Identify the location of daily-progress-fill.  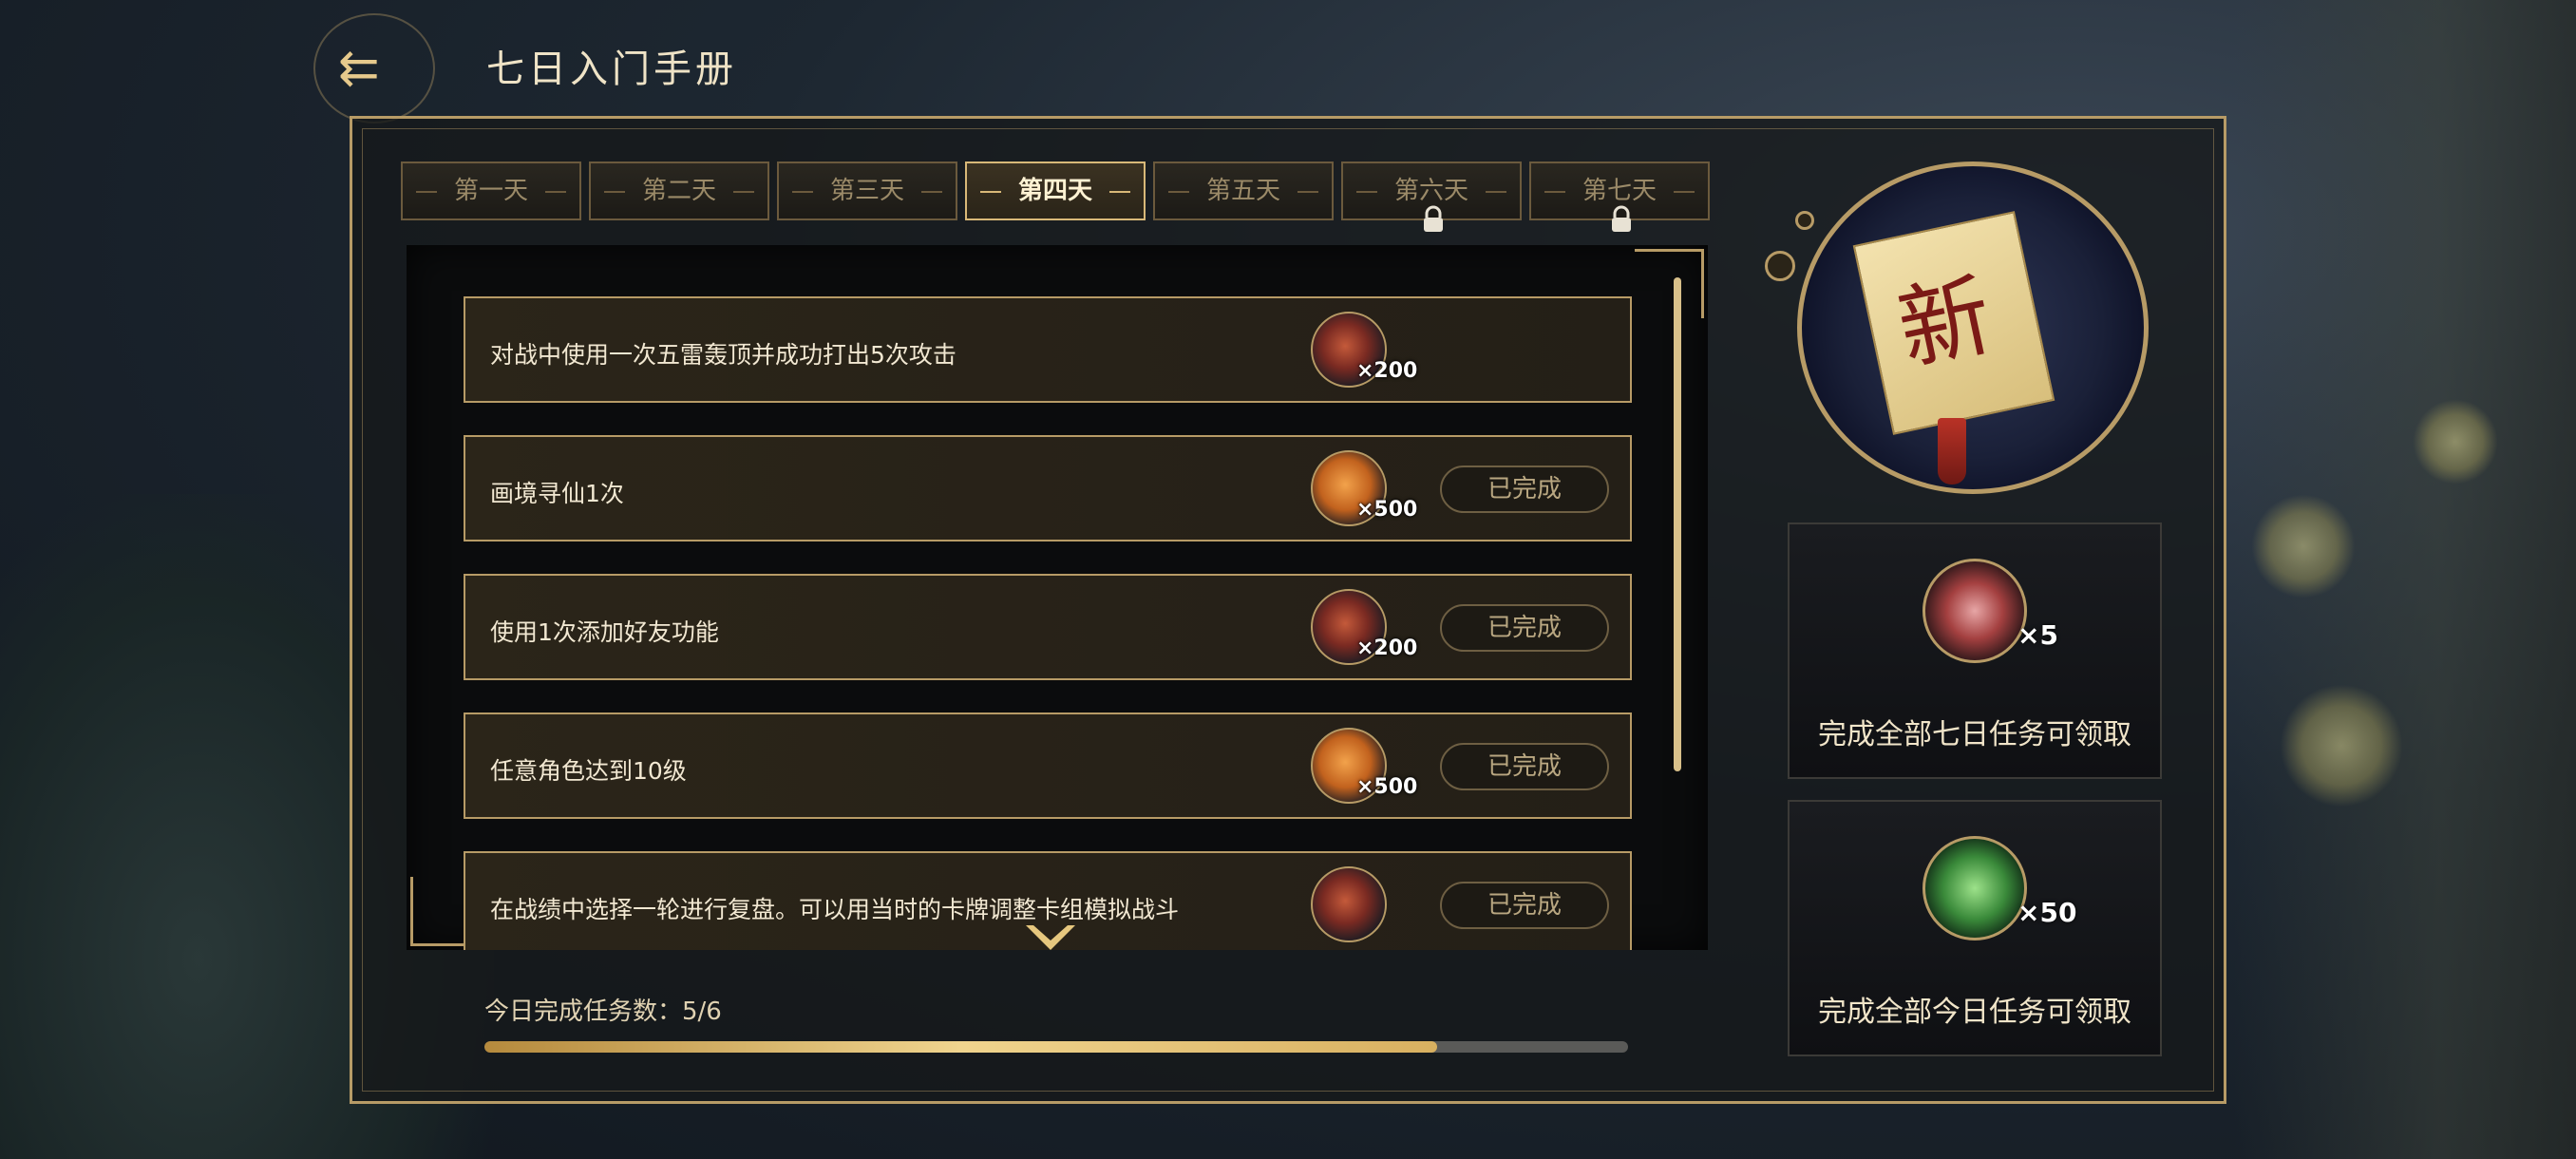
(961, 1047).